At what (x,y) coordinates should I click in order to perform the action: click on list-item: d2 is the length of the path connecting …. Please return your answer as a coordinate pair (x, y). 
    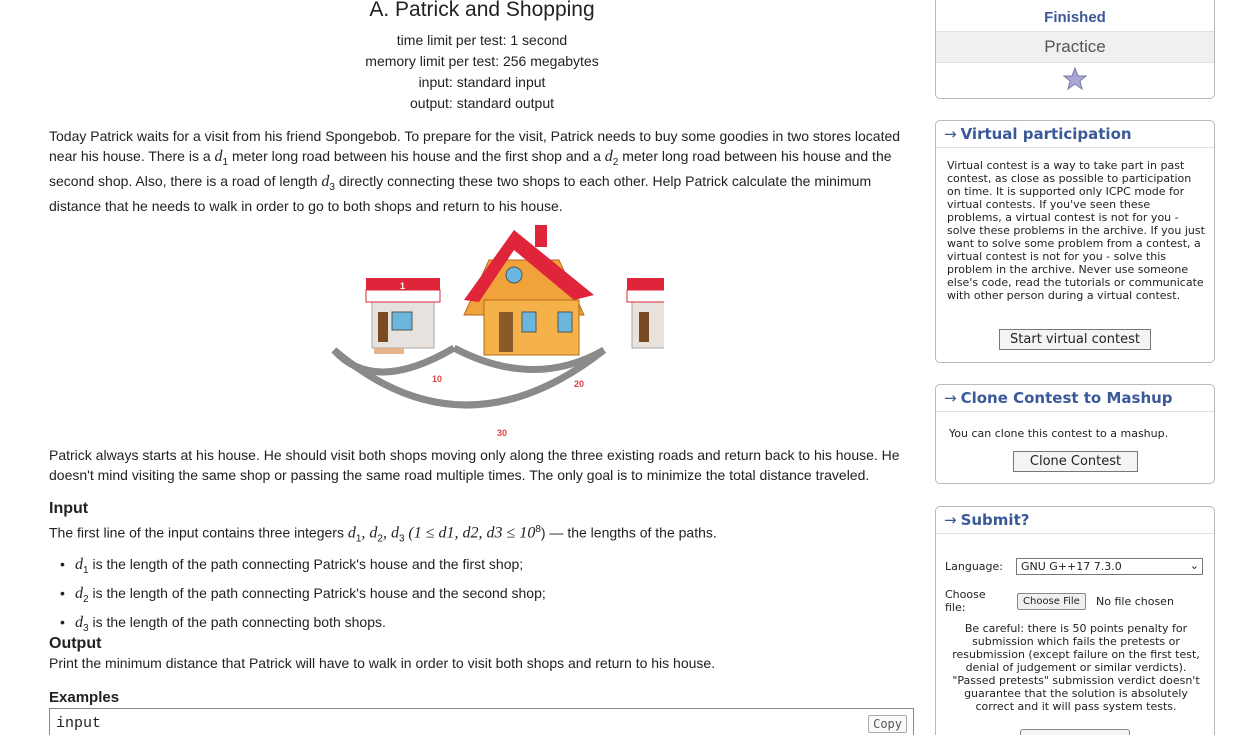
    Looking at the image, I should click on (303, 596).